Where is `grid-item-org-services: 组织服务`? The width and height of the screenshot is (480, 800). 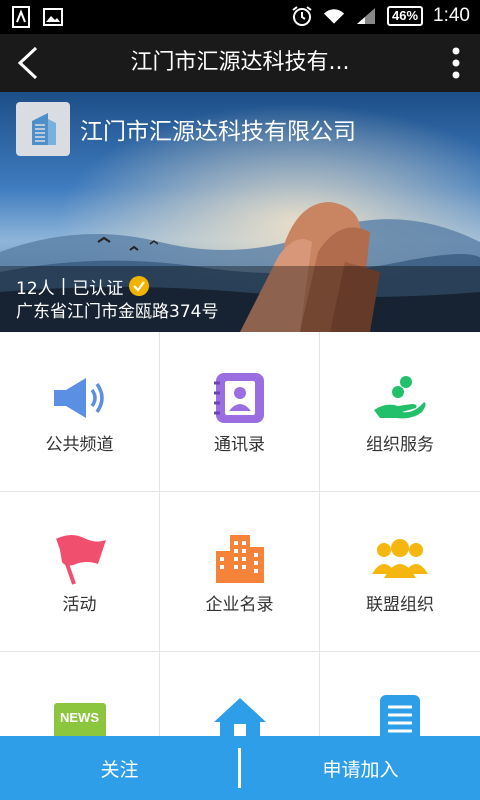
grid-item-org-services: 组织服务 is located at coordinates (400, 412).